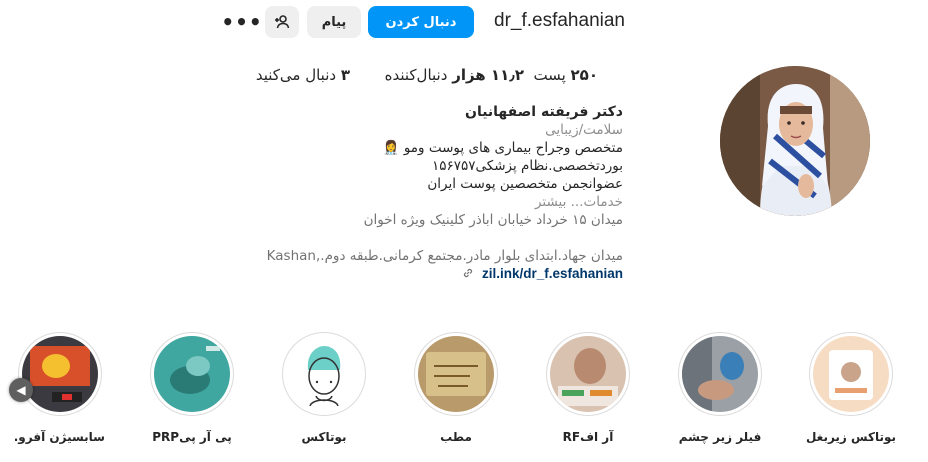 This screenshot has width=928, height=462. Describe the element at coordinates (588, 437) in the screenshot. I see `highlight-label: آر افRF` at that location.